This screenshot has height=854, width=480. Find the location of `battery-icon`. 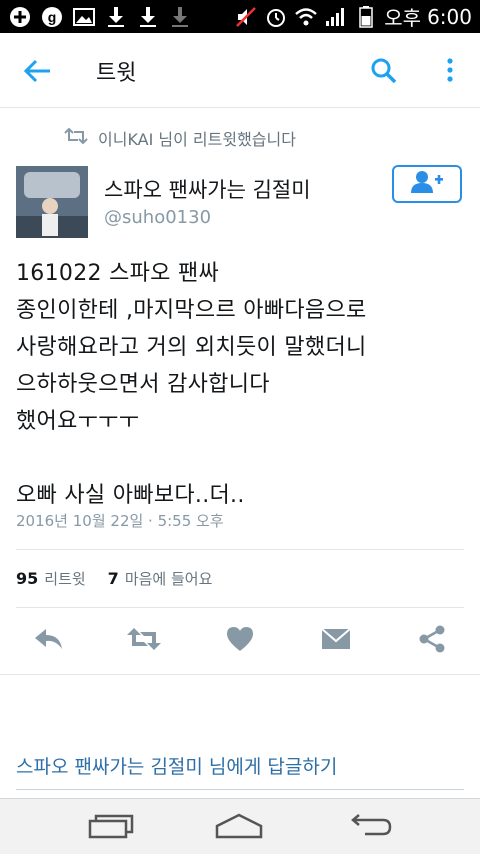

battery-icon is located at coordinates (366, 16).